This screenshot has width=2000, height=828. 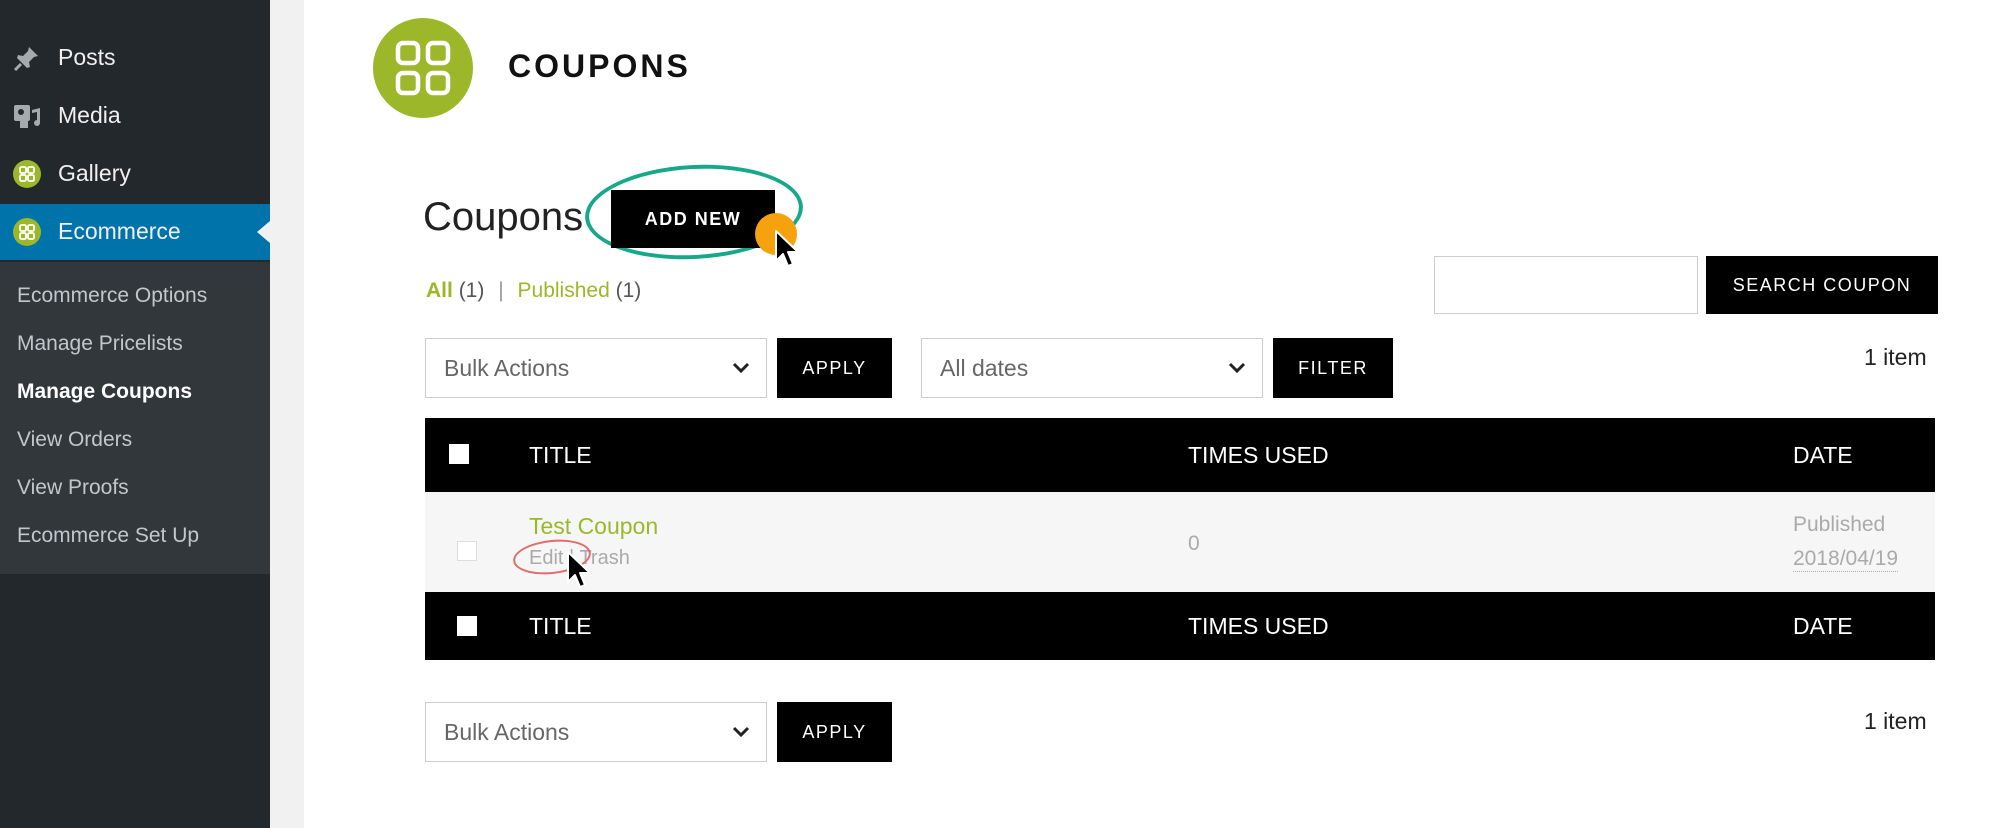 I want to click on search-coupon-input, so click(x=1566, y=285).